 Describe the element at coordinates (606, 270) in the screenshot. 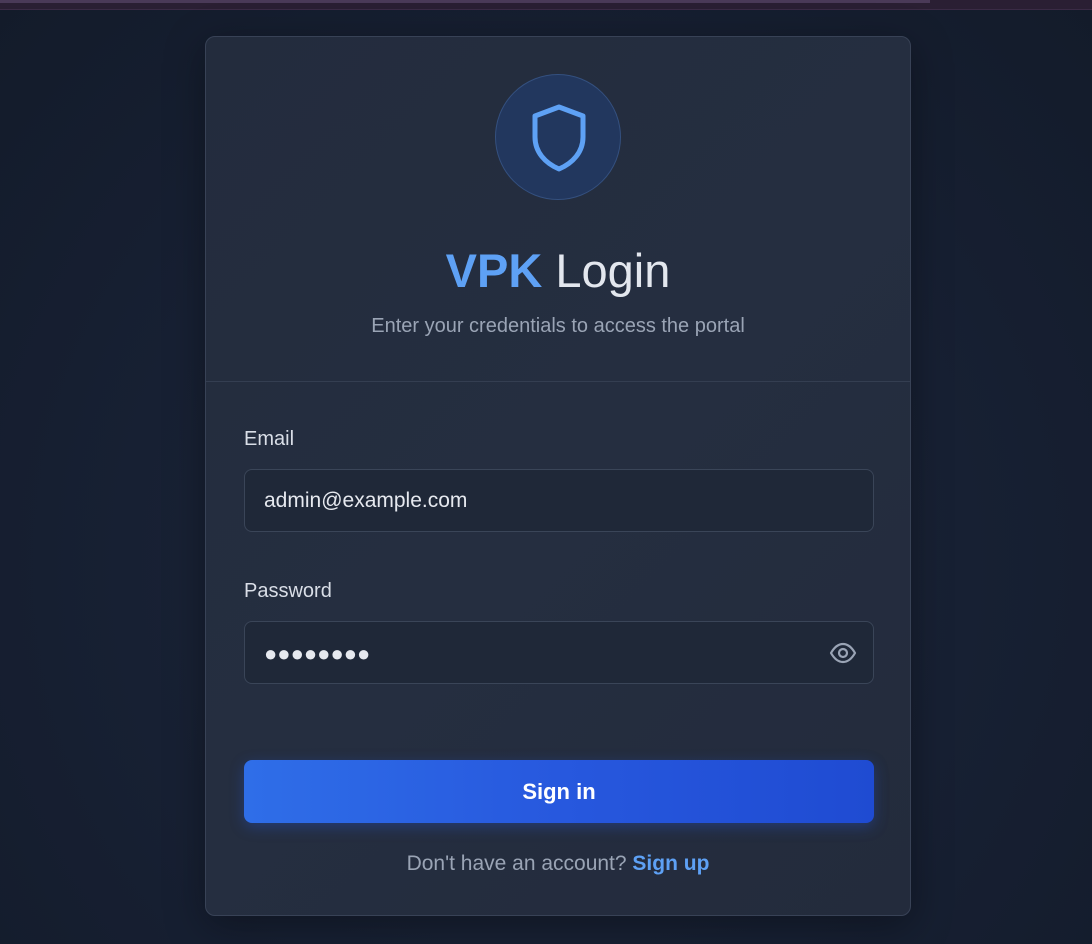

I see `title-suffix: Login` at that location.